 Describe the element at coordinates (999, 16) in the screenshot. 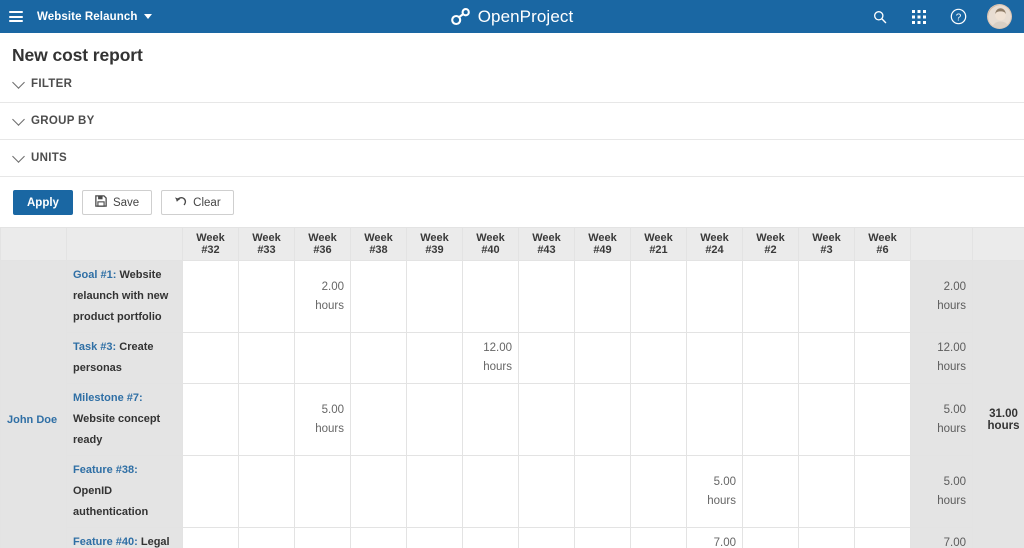

I see `user-avatar` at that location.